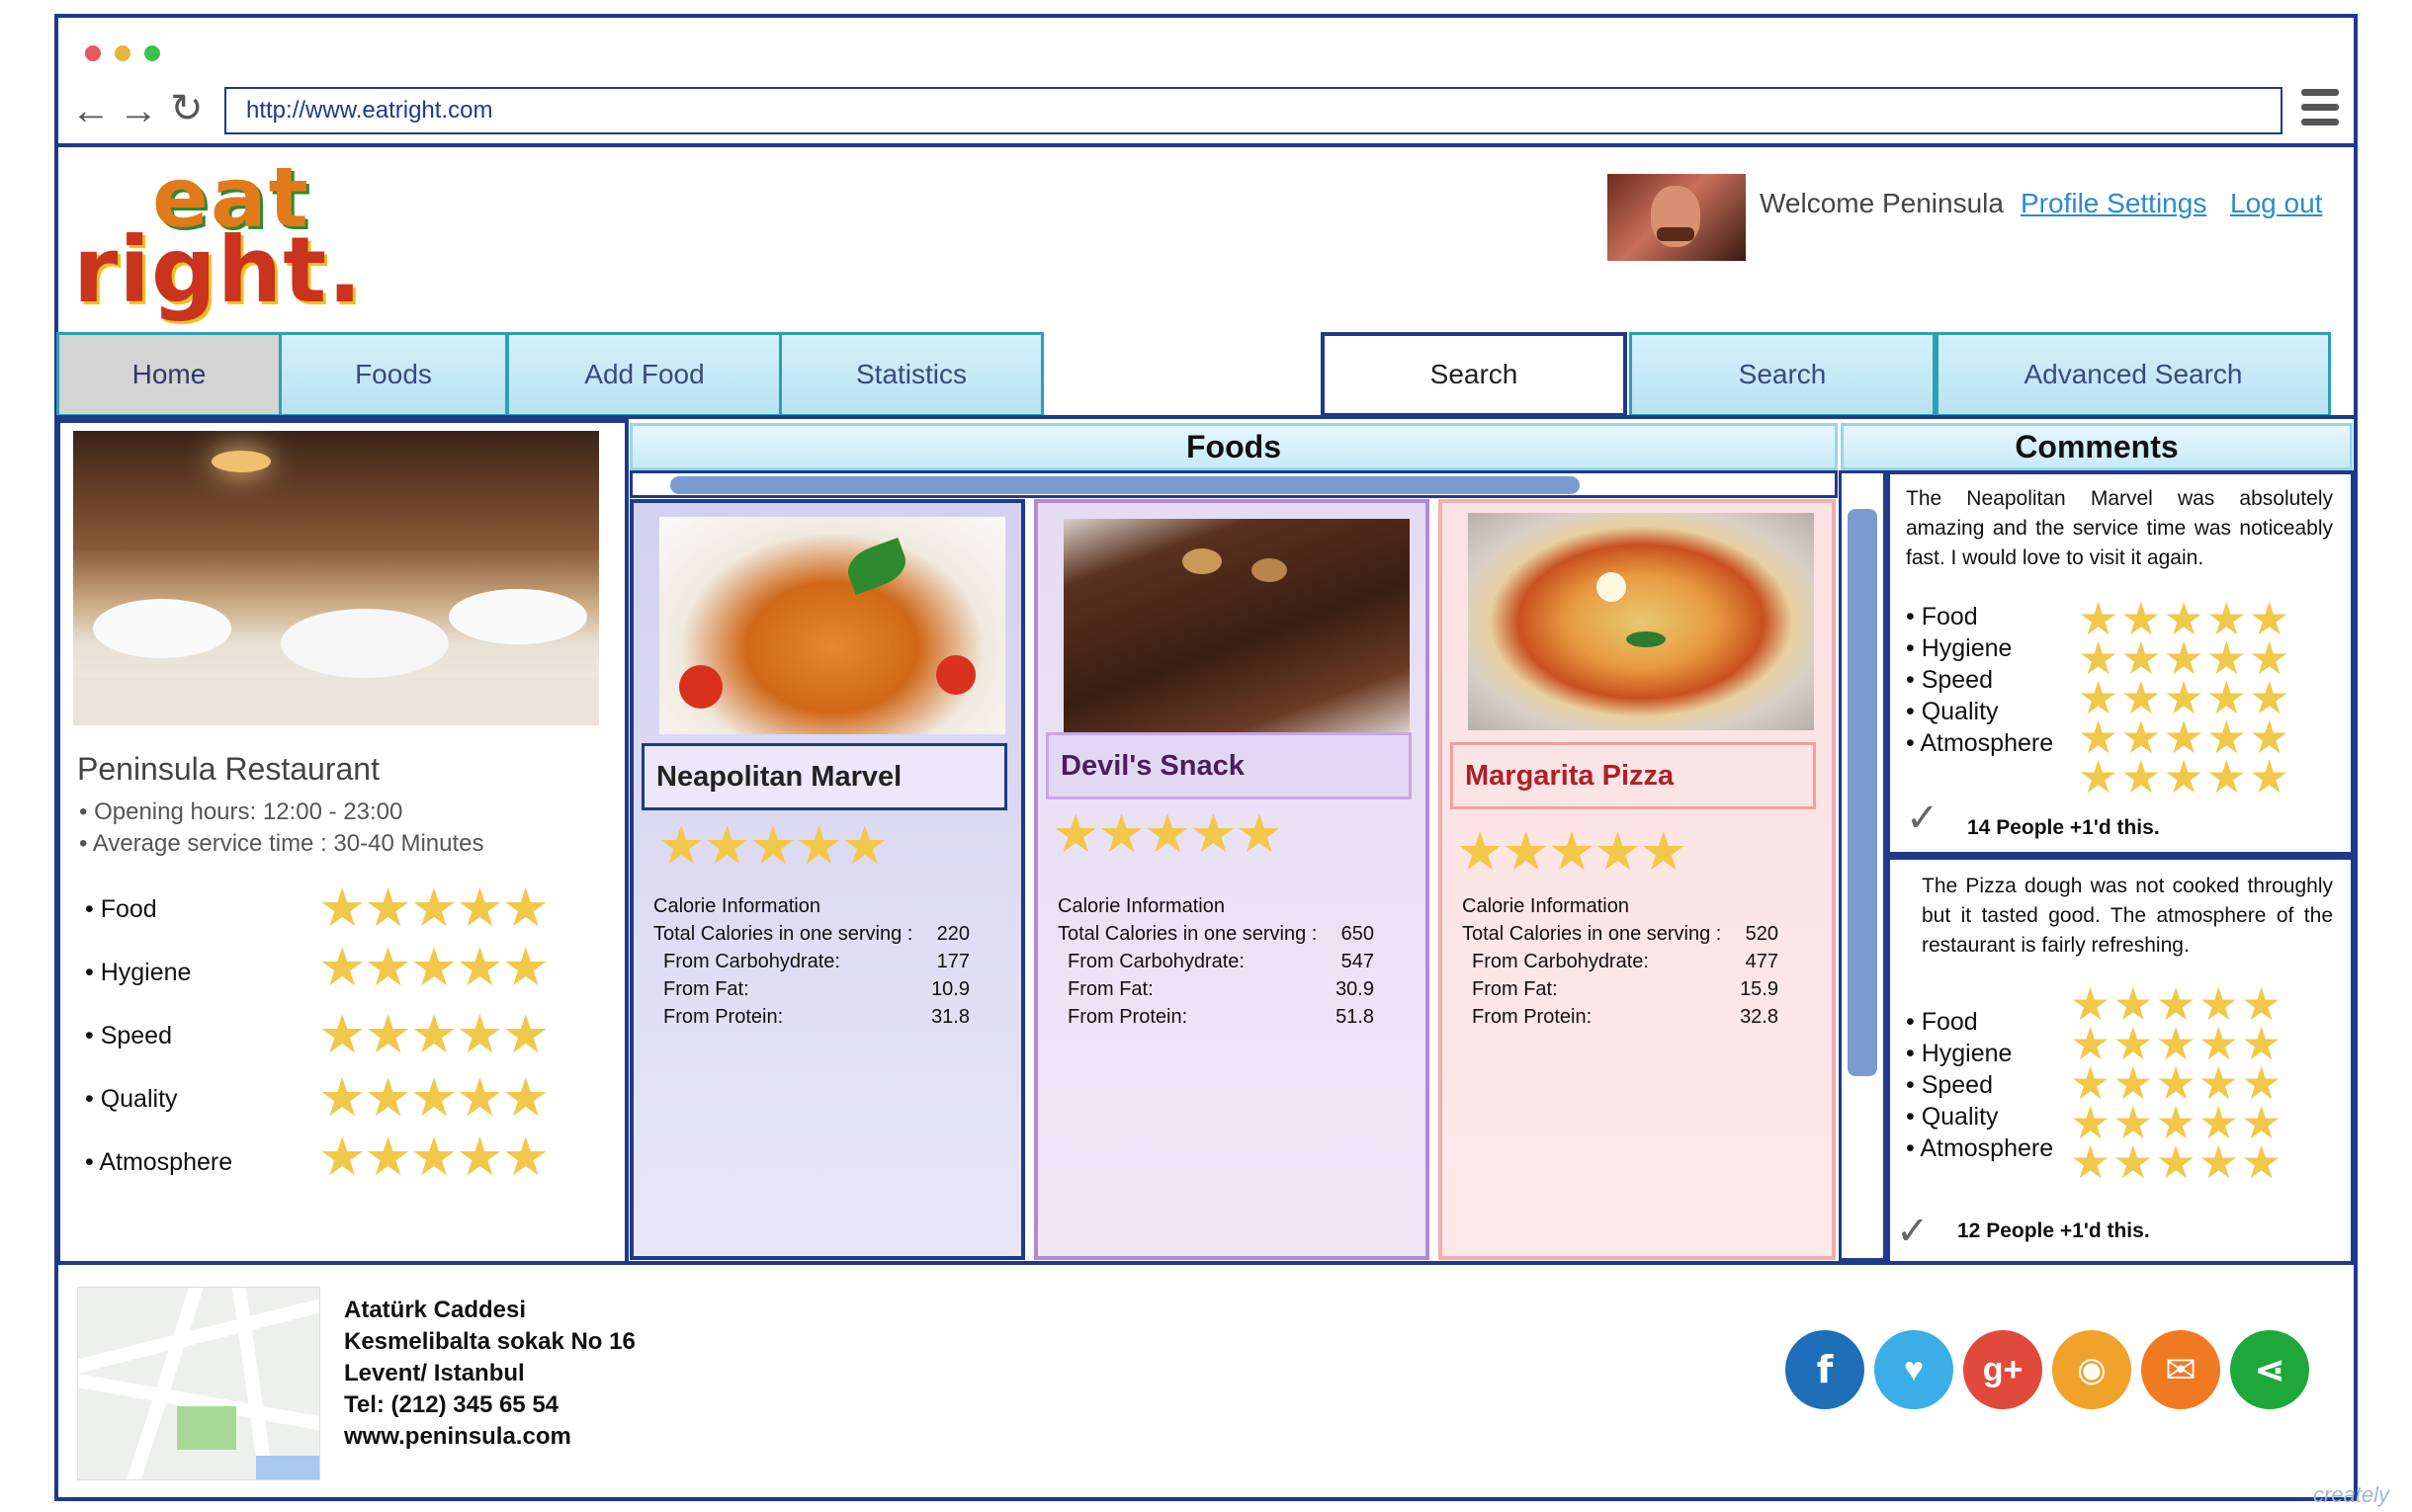 This screenshot has height=1512, width=2412. Describe the element at coordinates (1913, 1369) in the screenshot. I see `twitter-icon: ♥` at that location.